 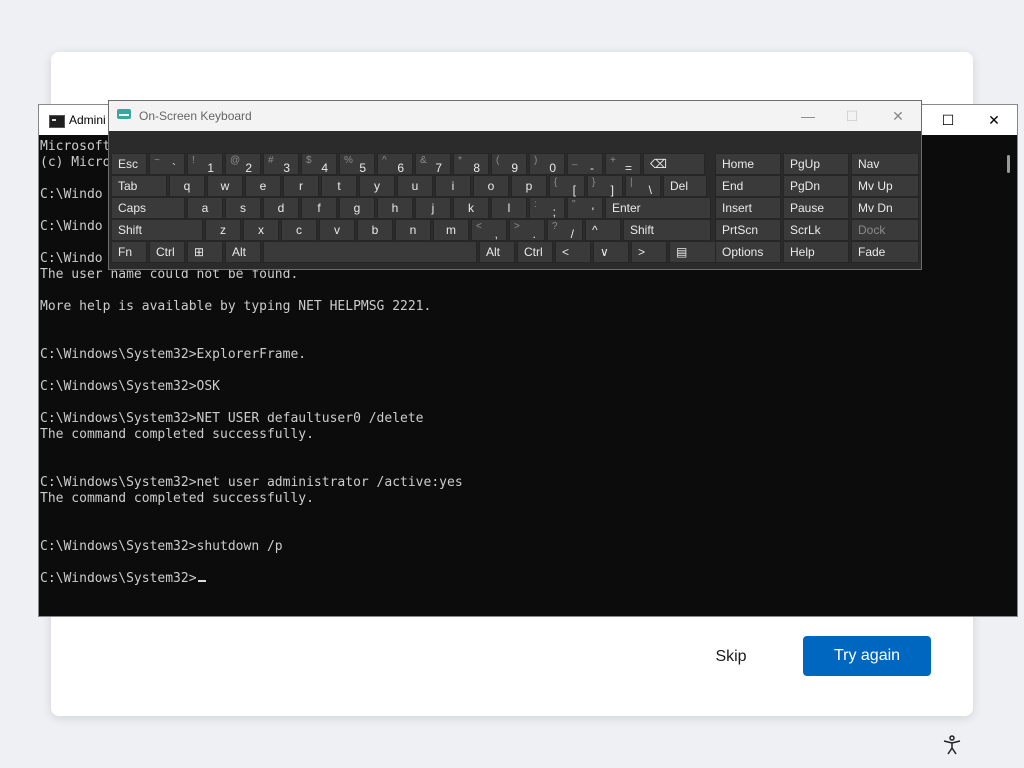 What do you see at coordinates (816, 186) in the screenshot?
I see `osk-nav-key: PgDn` at bounding box center [816, 186].